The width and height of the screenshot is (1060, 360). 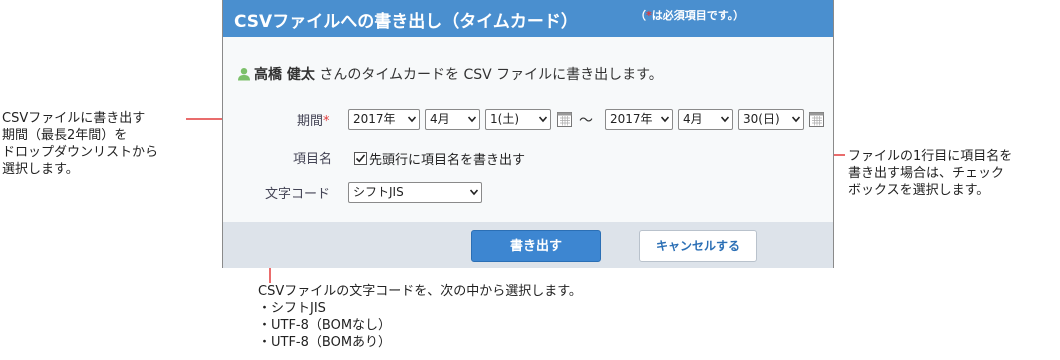 What do you see at coordinates (415, 192) in the screenshot?
I see `encoding-select: シフトJIS` at bounding box center [415, 192].